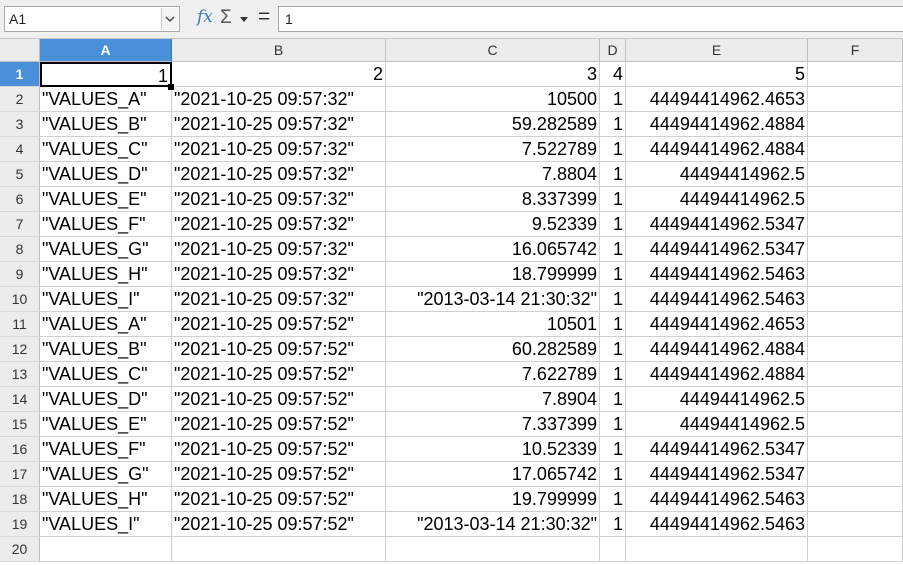 The image size is (903, 565). Describe the element at coordinates (855, 274) in the screenshot. I see `cell-f9` at that location.